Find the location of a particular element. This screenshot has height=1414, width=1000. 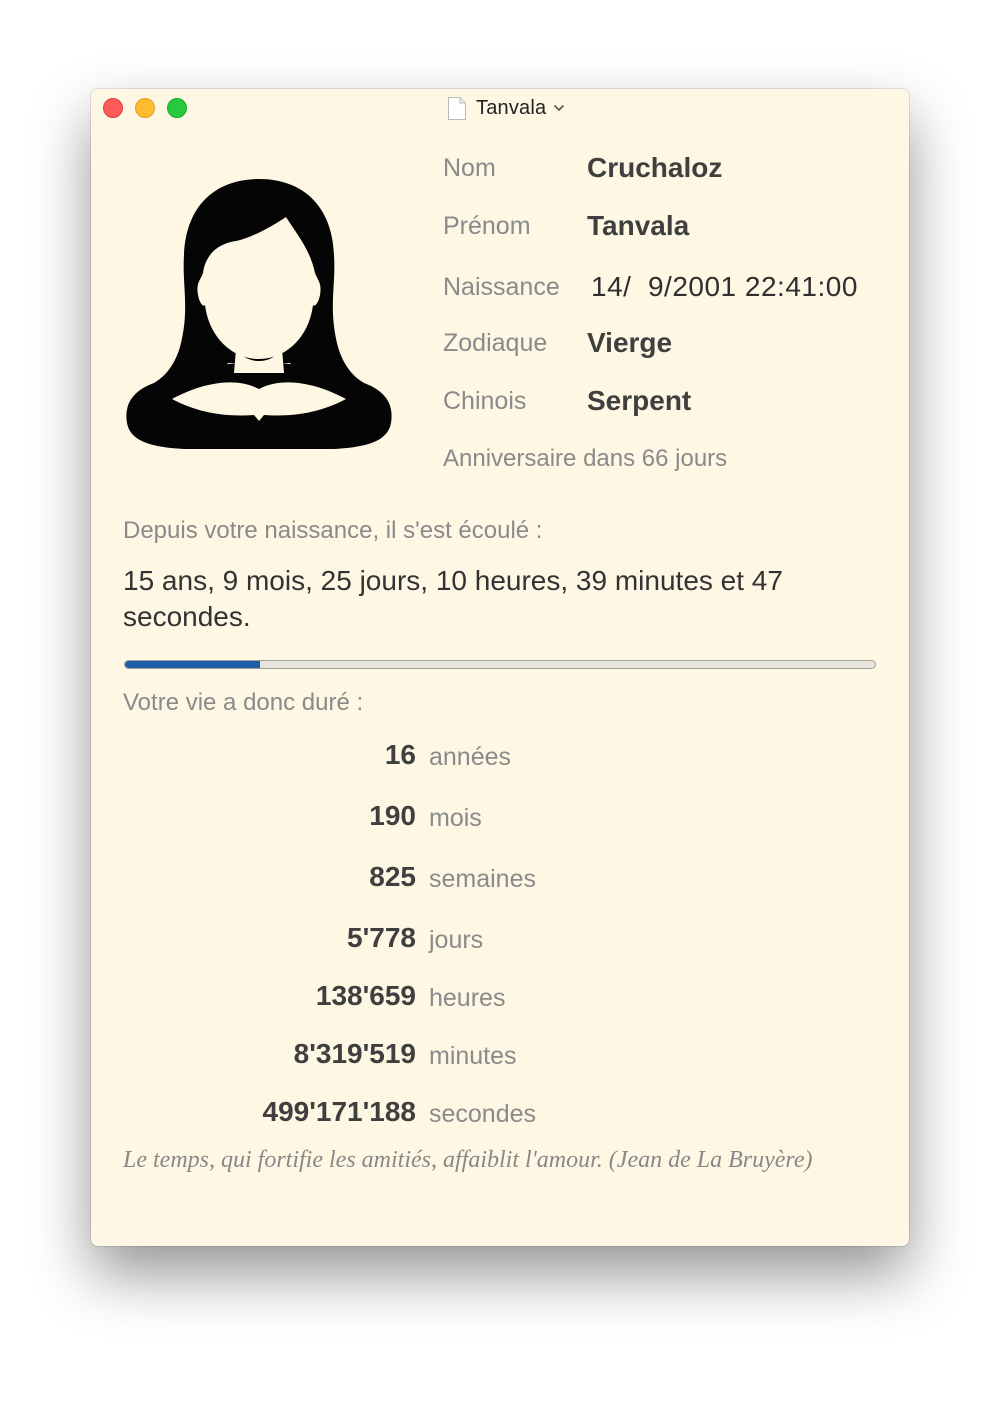

stat-unit: années is located at coordinates (470, 757).